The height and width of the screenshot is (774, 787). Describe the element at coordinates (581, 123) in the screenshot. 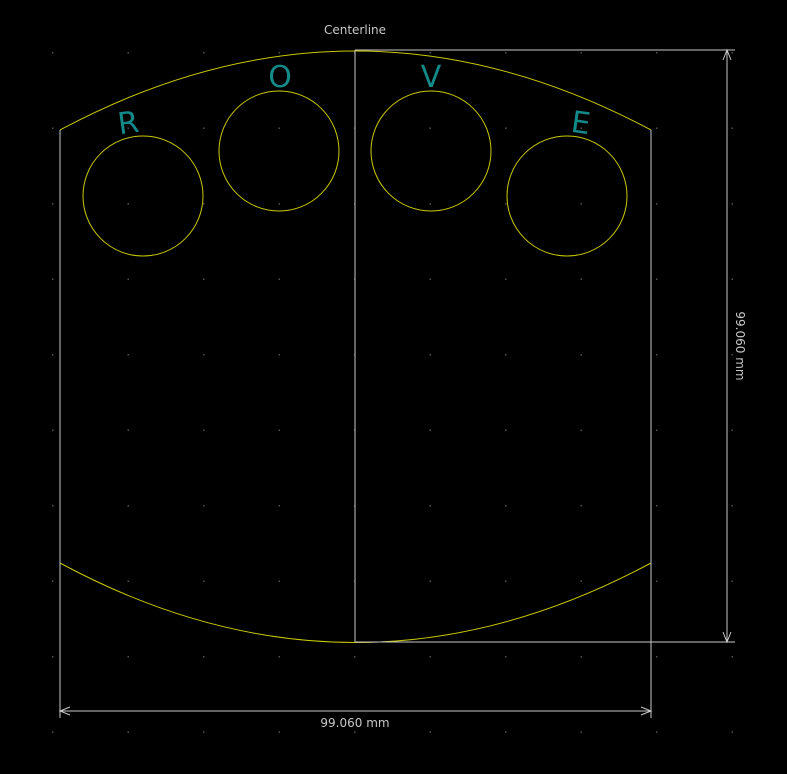

I see `hole-label-e: E` at that location.